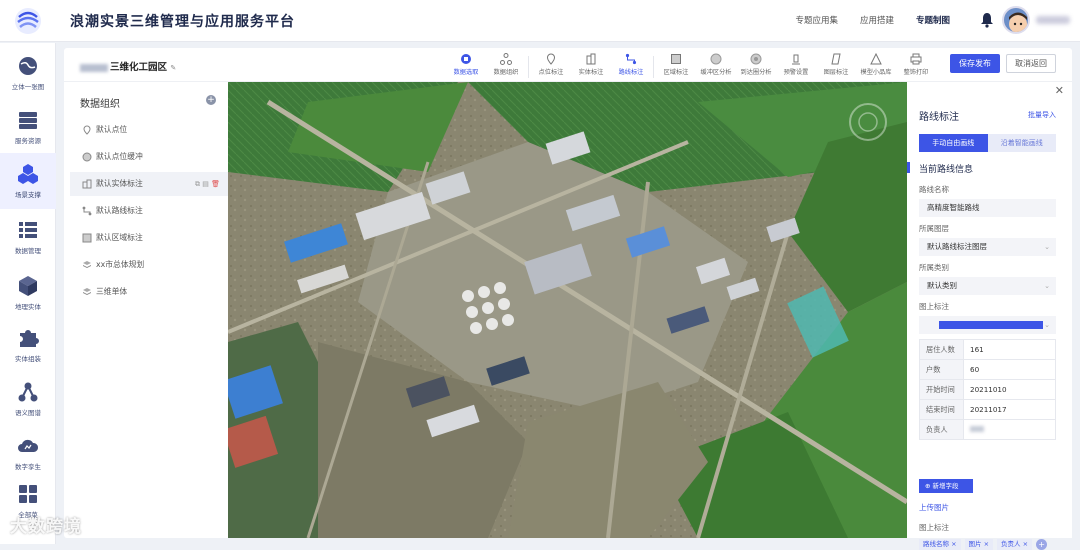  I want to click on panel-title: 数据组织, so click(100, 104).